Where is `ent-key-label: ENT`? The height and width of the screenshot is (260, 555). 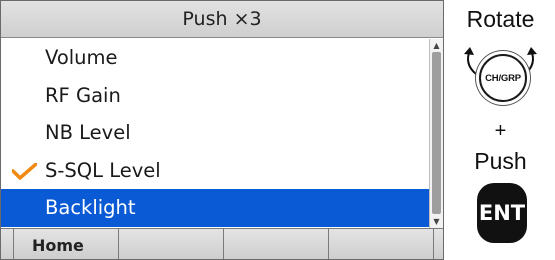 ent-key-label: ENT is located at coordinates (502, 213).